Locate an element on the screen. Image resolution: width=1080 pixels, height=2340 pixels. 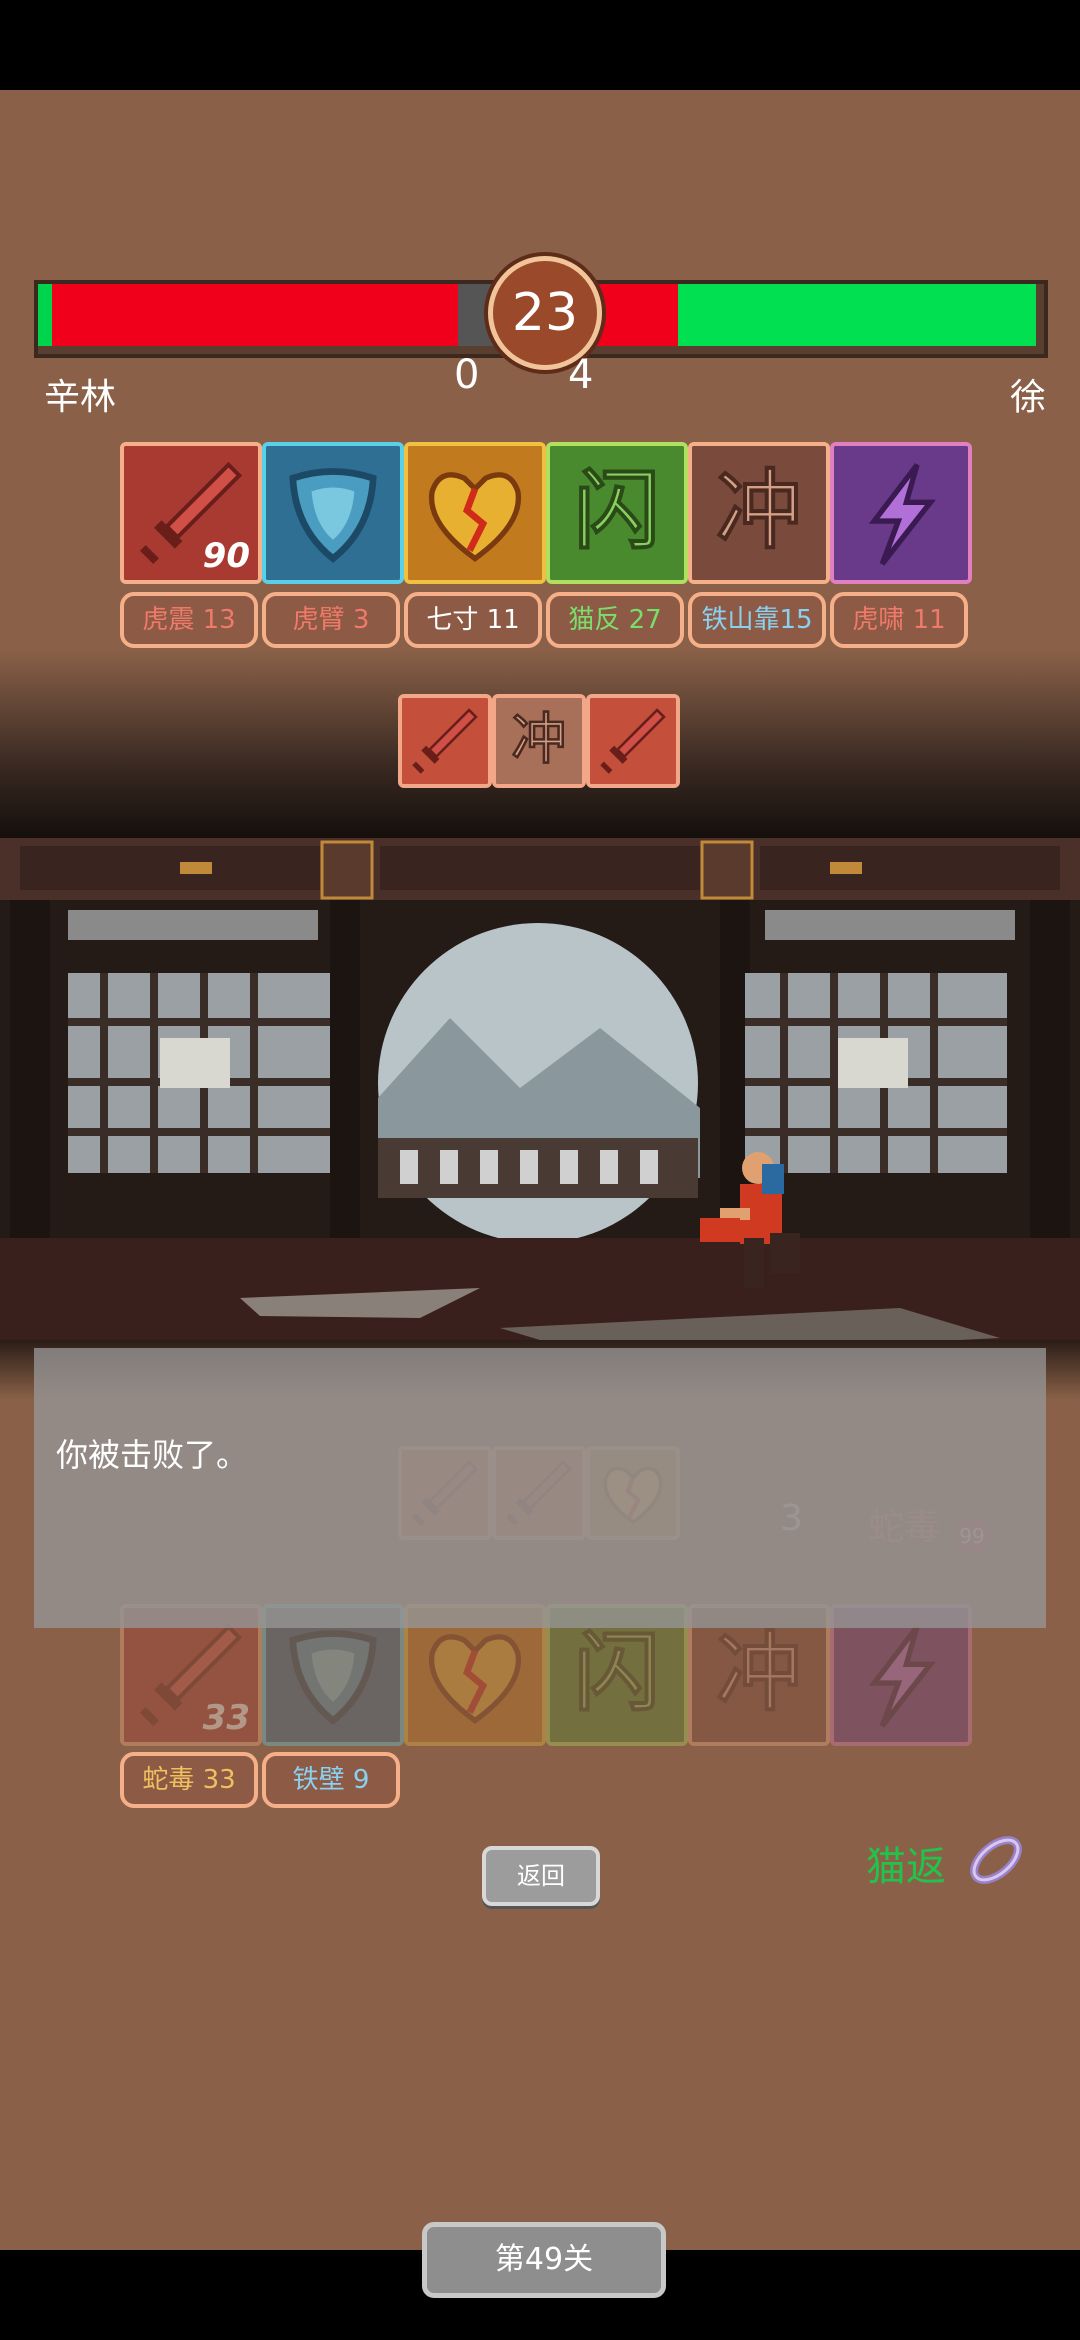
dialog-message: 你被击败了。 is located at coordinates (152, 1455).